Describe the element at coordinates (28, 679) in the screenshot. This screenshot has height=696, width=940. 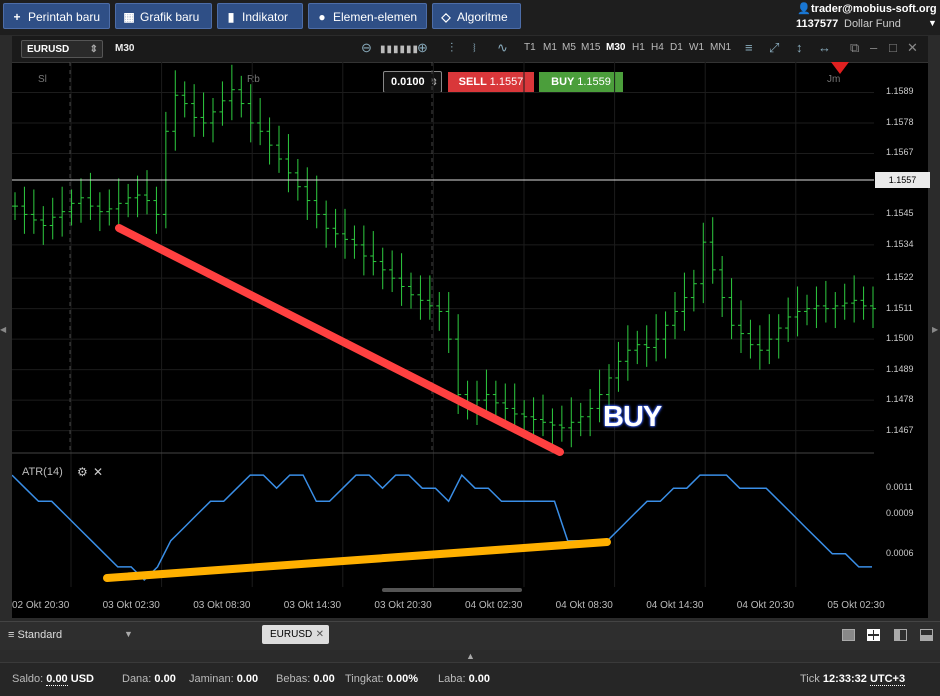
I see `saldo-label: Saldo:` at that location.